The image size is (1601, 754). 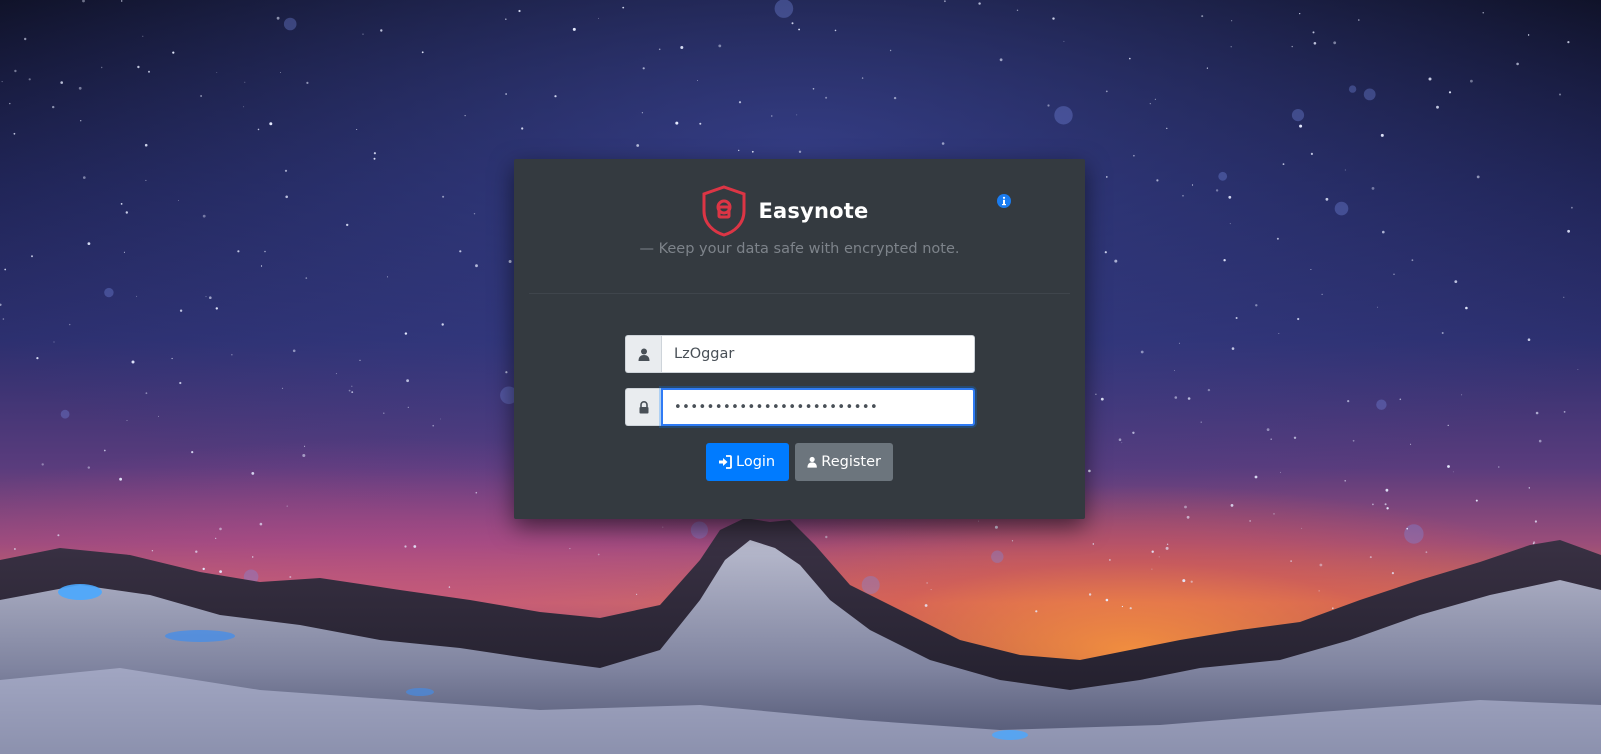 I want to click on brand-header: Easynote, so click(x=799, y=211).